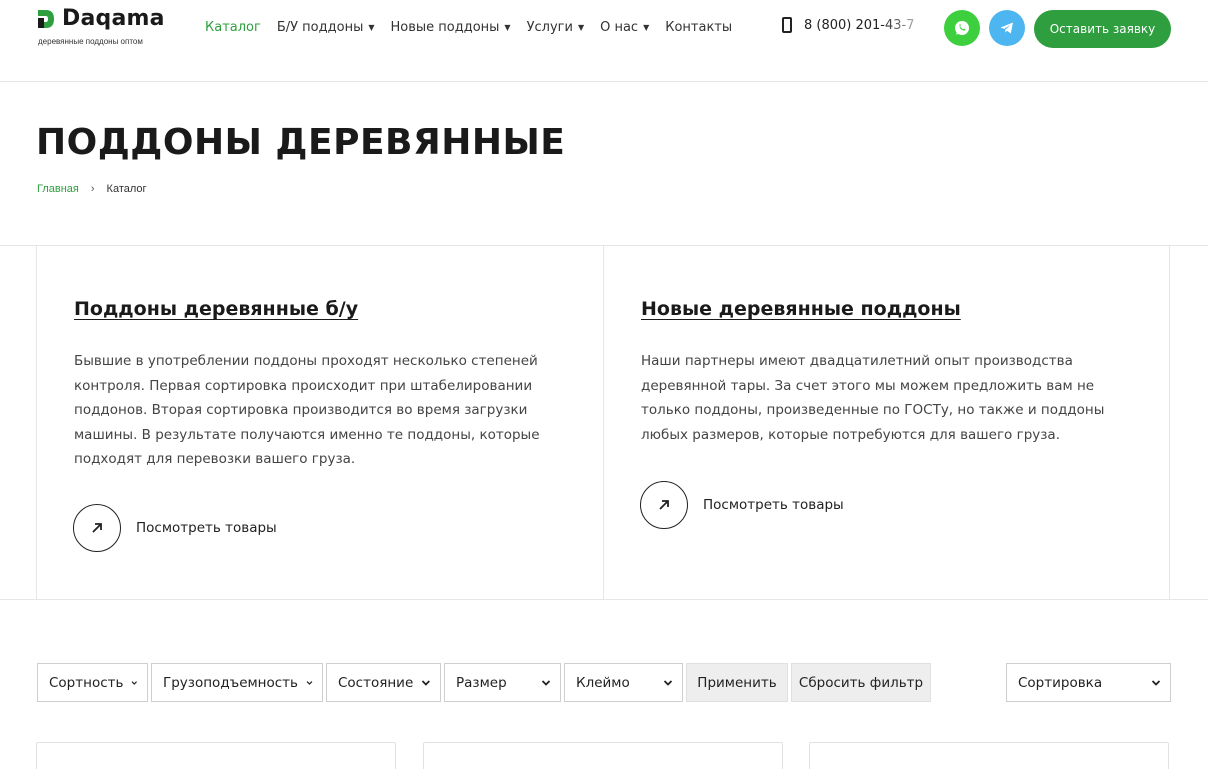  I want to click on nav-item-label: Каталог, so click(233, 27).